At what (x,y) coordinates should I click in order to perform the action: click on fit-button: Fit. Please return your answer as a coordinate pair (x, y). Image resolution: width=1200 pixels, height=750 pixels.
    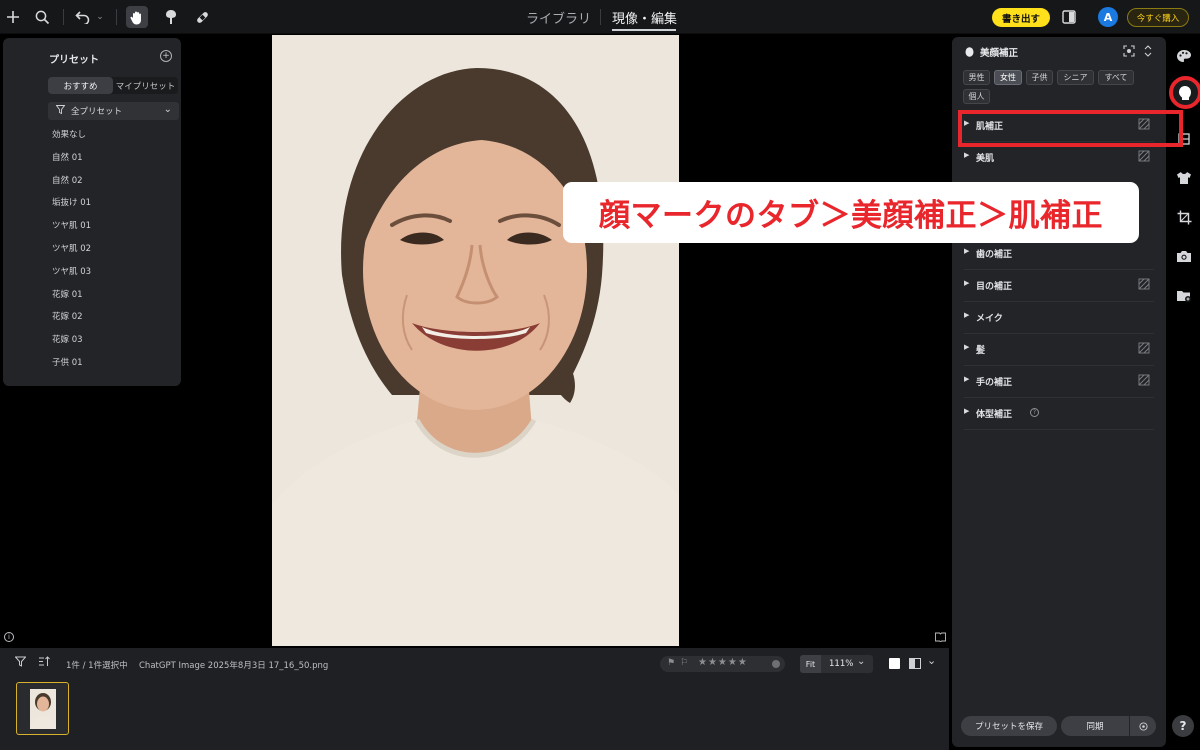
    Looking at the image, I should click on (810, 664).